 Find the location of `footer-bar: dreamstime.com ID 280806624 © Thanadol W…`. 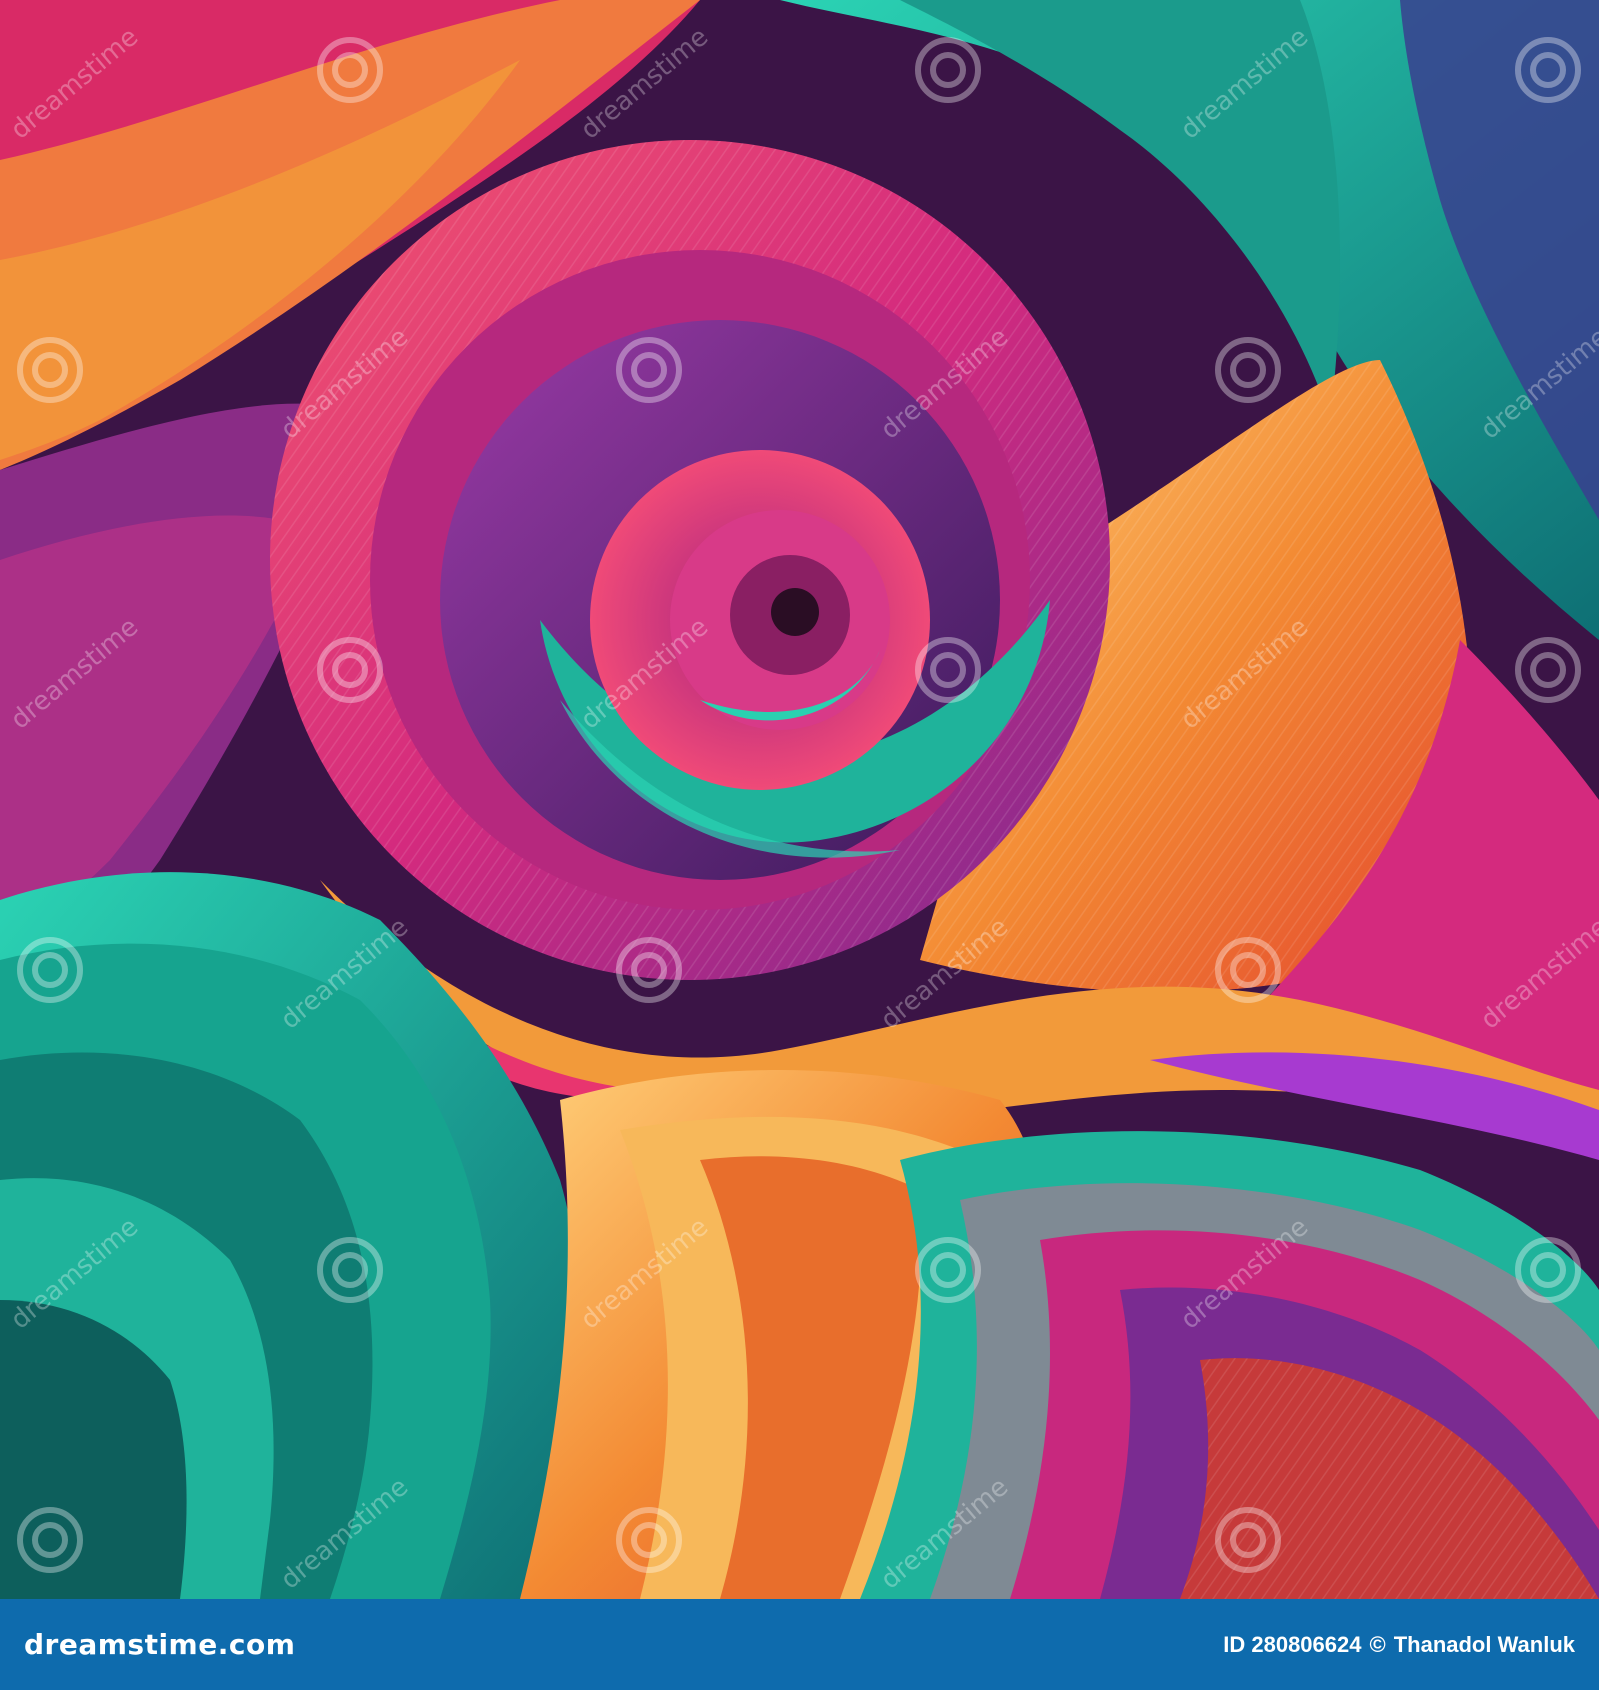

footer-bar: dreamstime.com ID 280806624 © Thanadol W… is located at coordinates (799, 1644).